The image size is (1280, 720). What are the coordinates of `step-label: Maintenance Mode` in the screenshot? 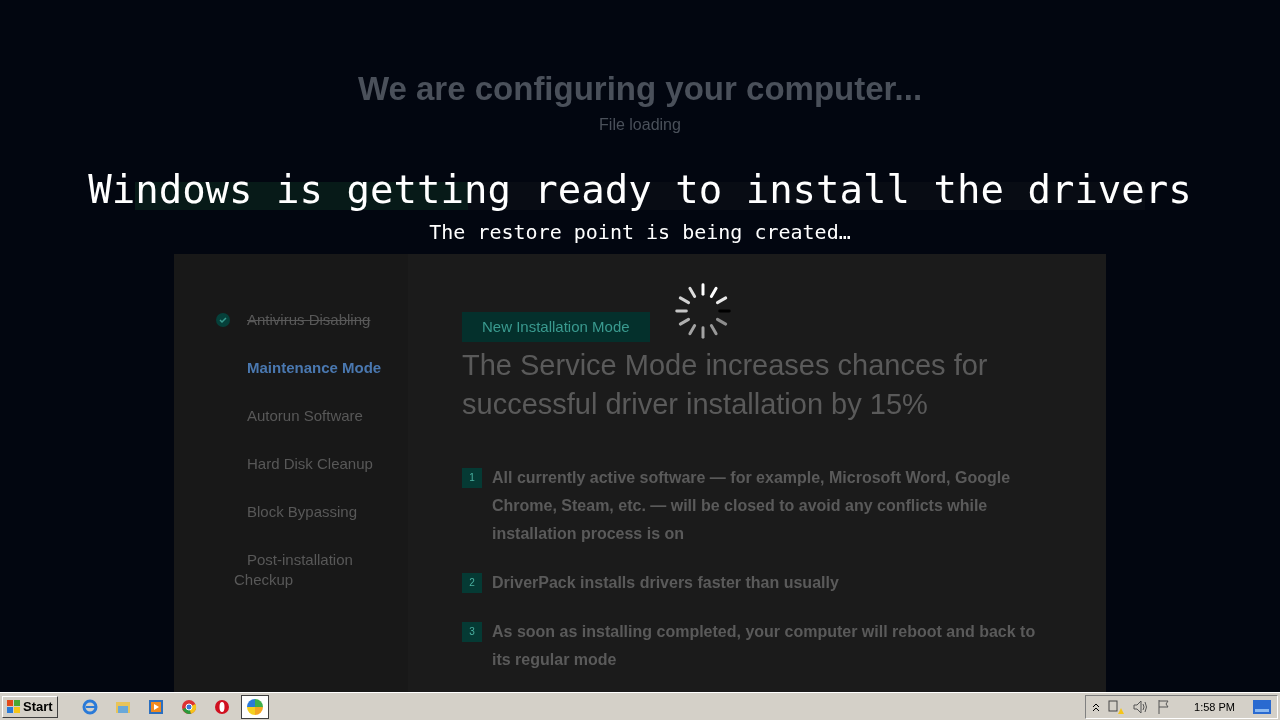 It's located at (314, 368).